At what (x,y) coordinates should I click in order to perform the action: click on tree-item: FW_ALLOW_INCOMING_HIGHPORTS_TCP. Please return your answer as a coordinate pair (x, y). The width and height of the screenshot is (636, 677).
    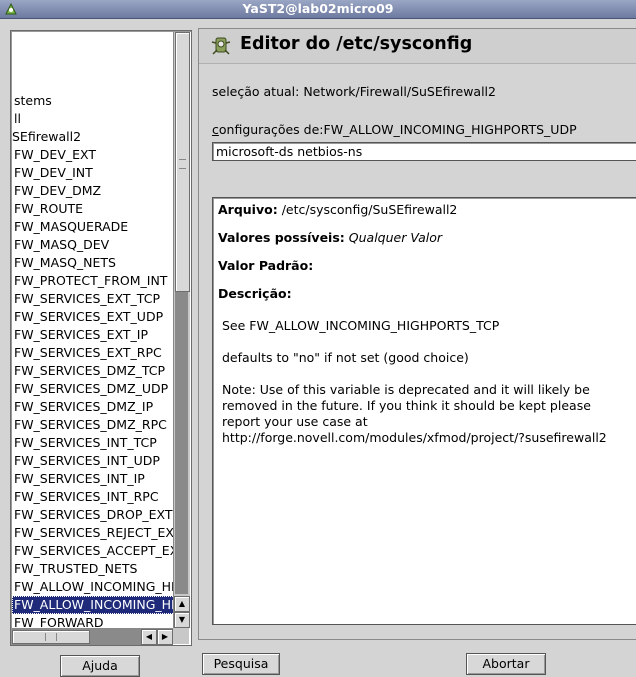
    Looking at the image, I should click on (92, 587).